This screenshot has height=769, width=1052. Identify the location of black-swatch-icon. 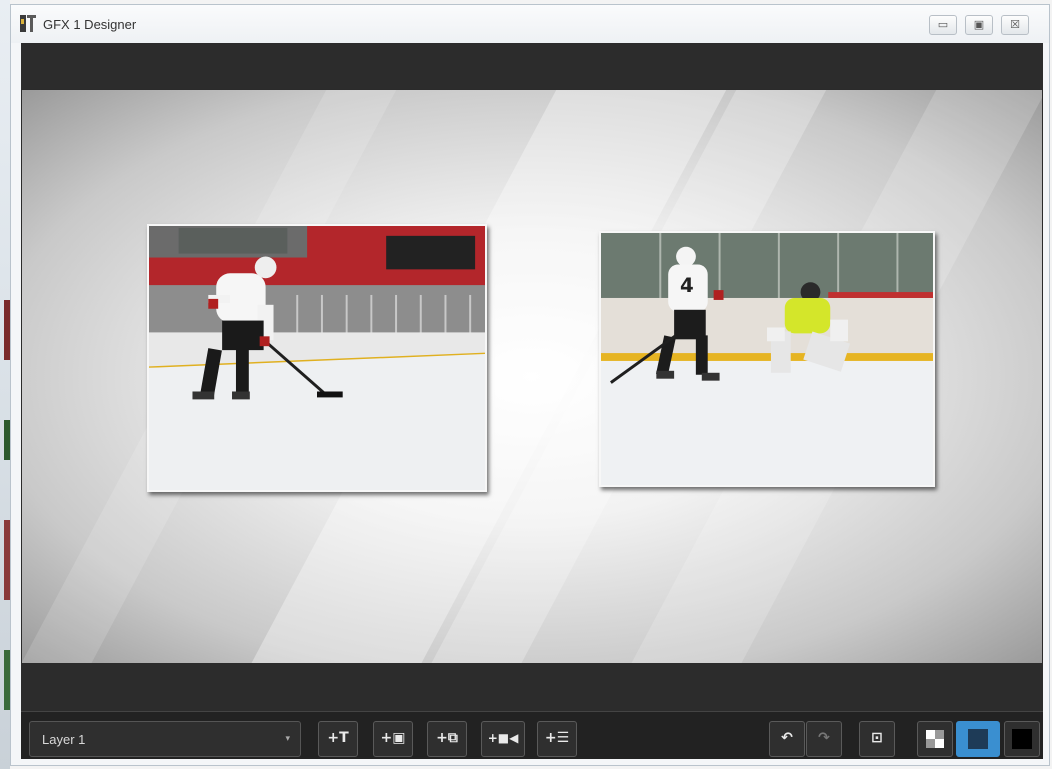
(1022, 739).